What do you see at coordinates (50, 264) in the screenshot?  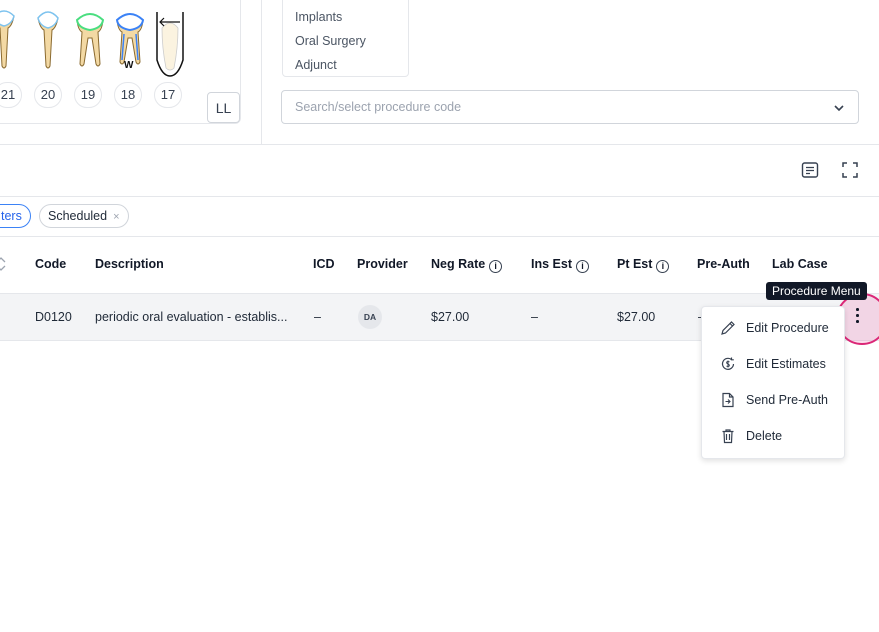 I see `column-header-code: Code` at bounding box center [50, 264].